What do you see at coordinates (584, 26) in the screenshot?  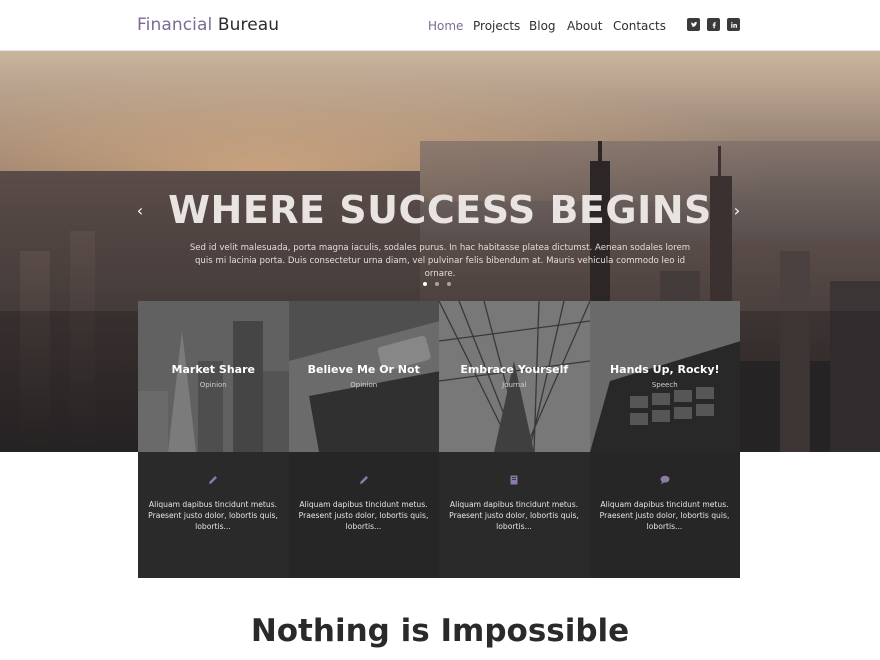 I see `nav-about: About` at bounding box center [584, 26].